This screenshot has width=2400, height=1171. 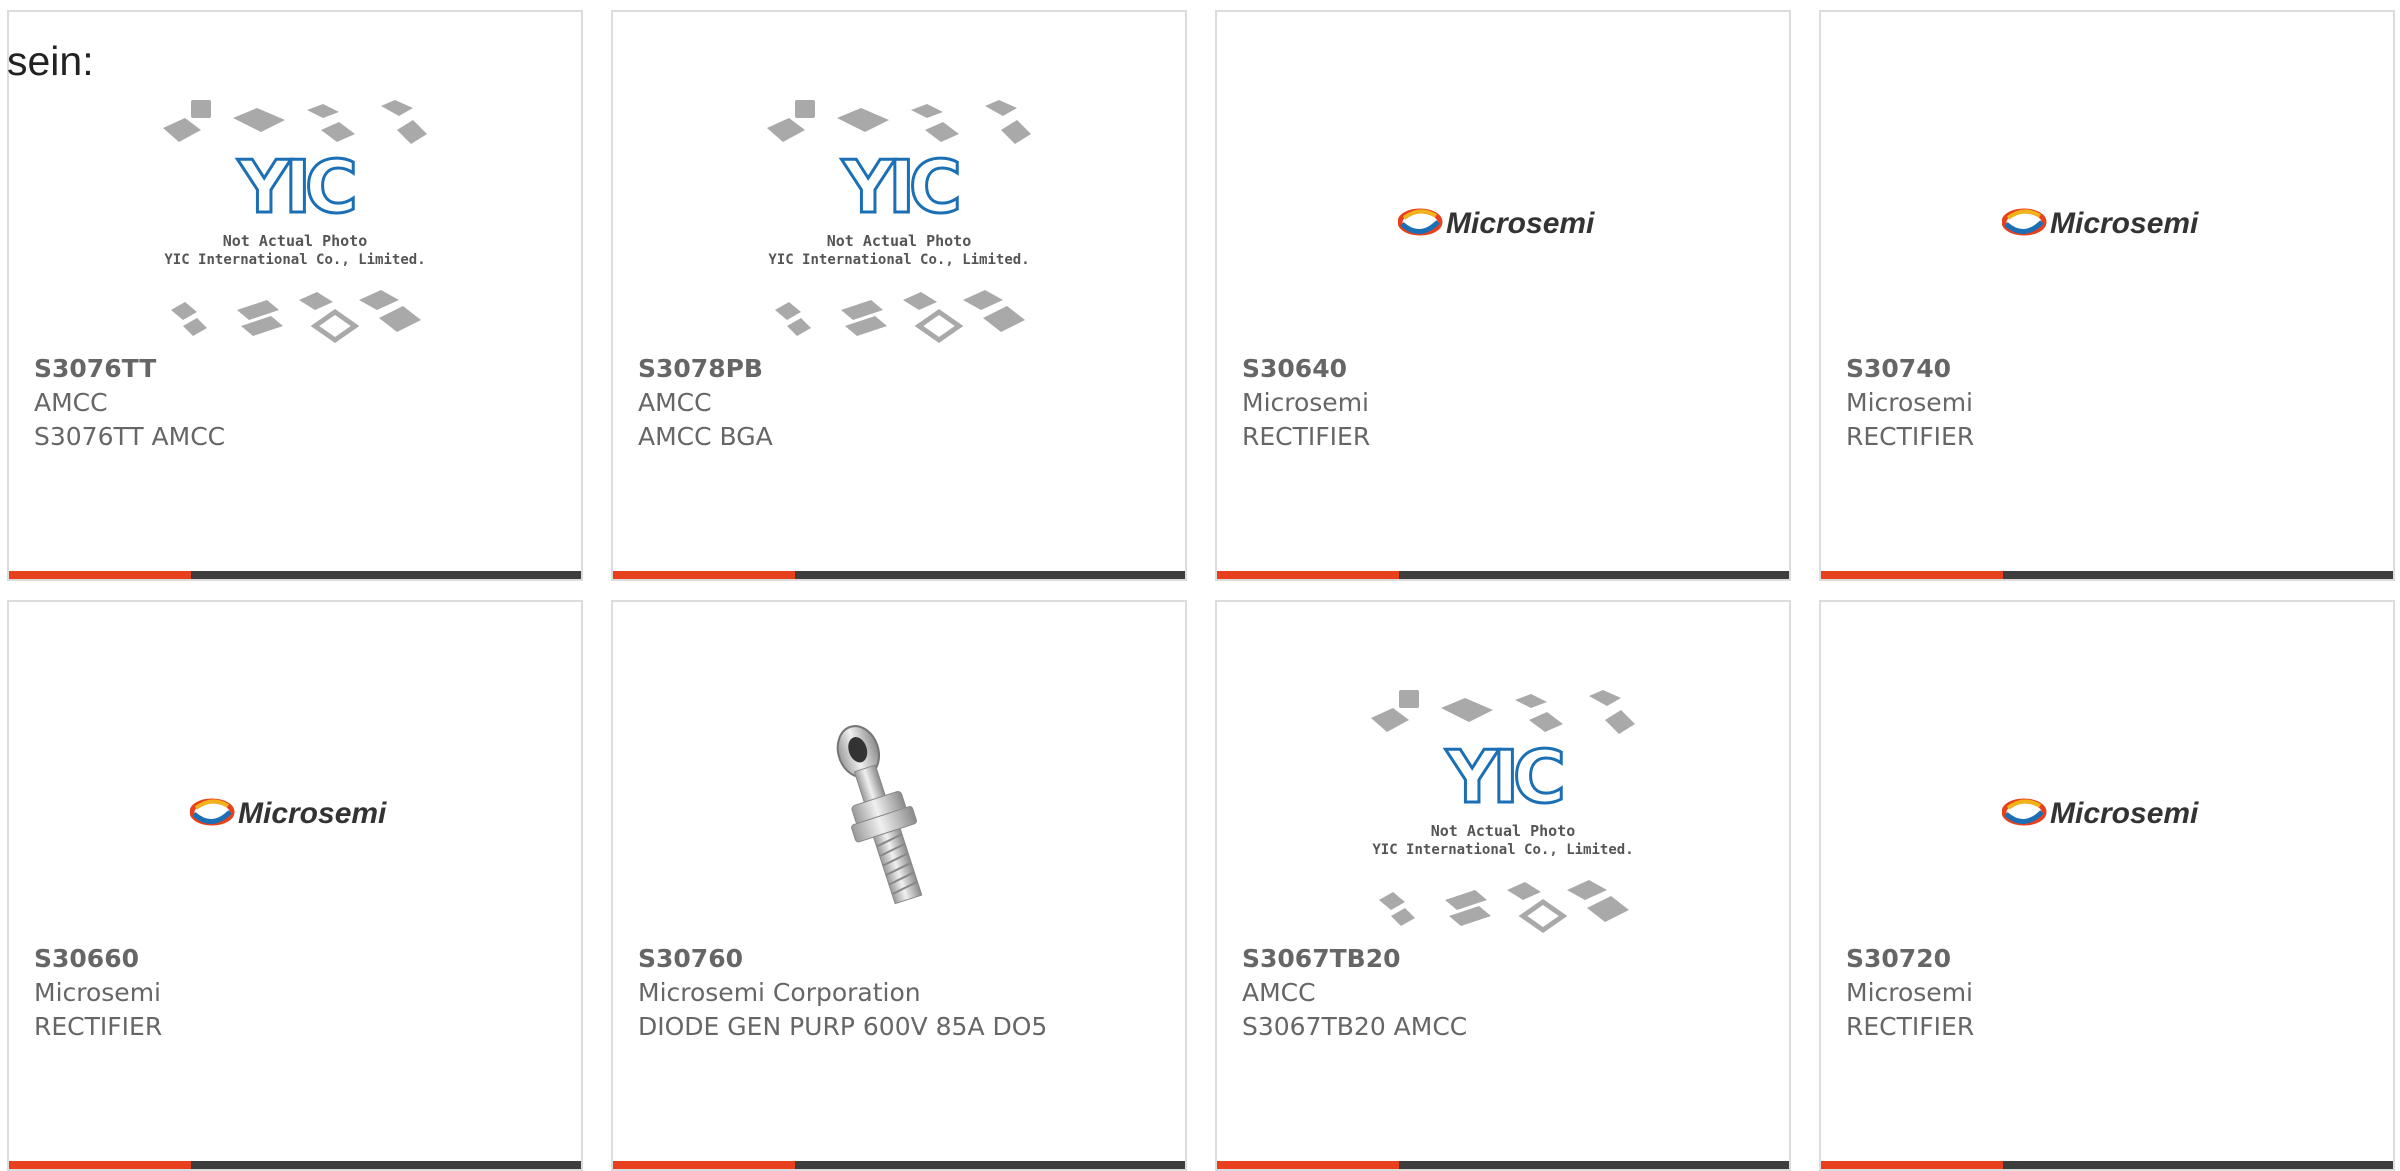 I want to click on description: S3076TT AMCC, so click(x=130, y=436).